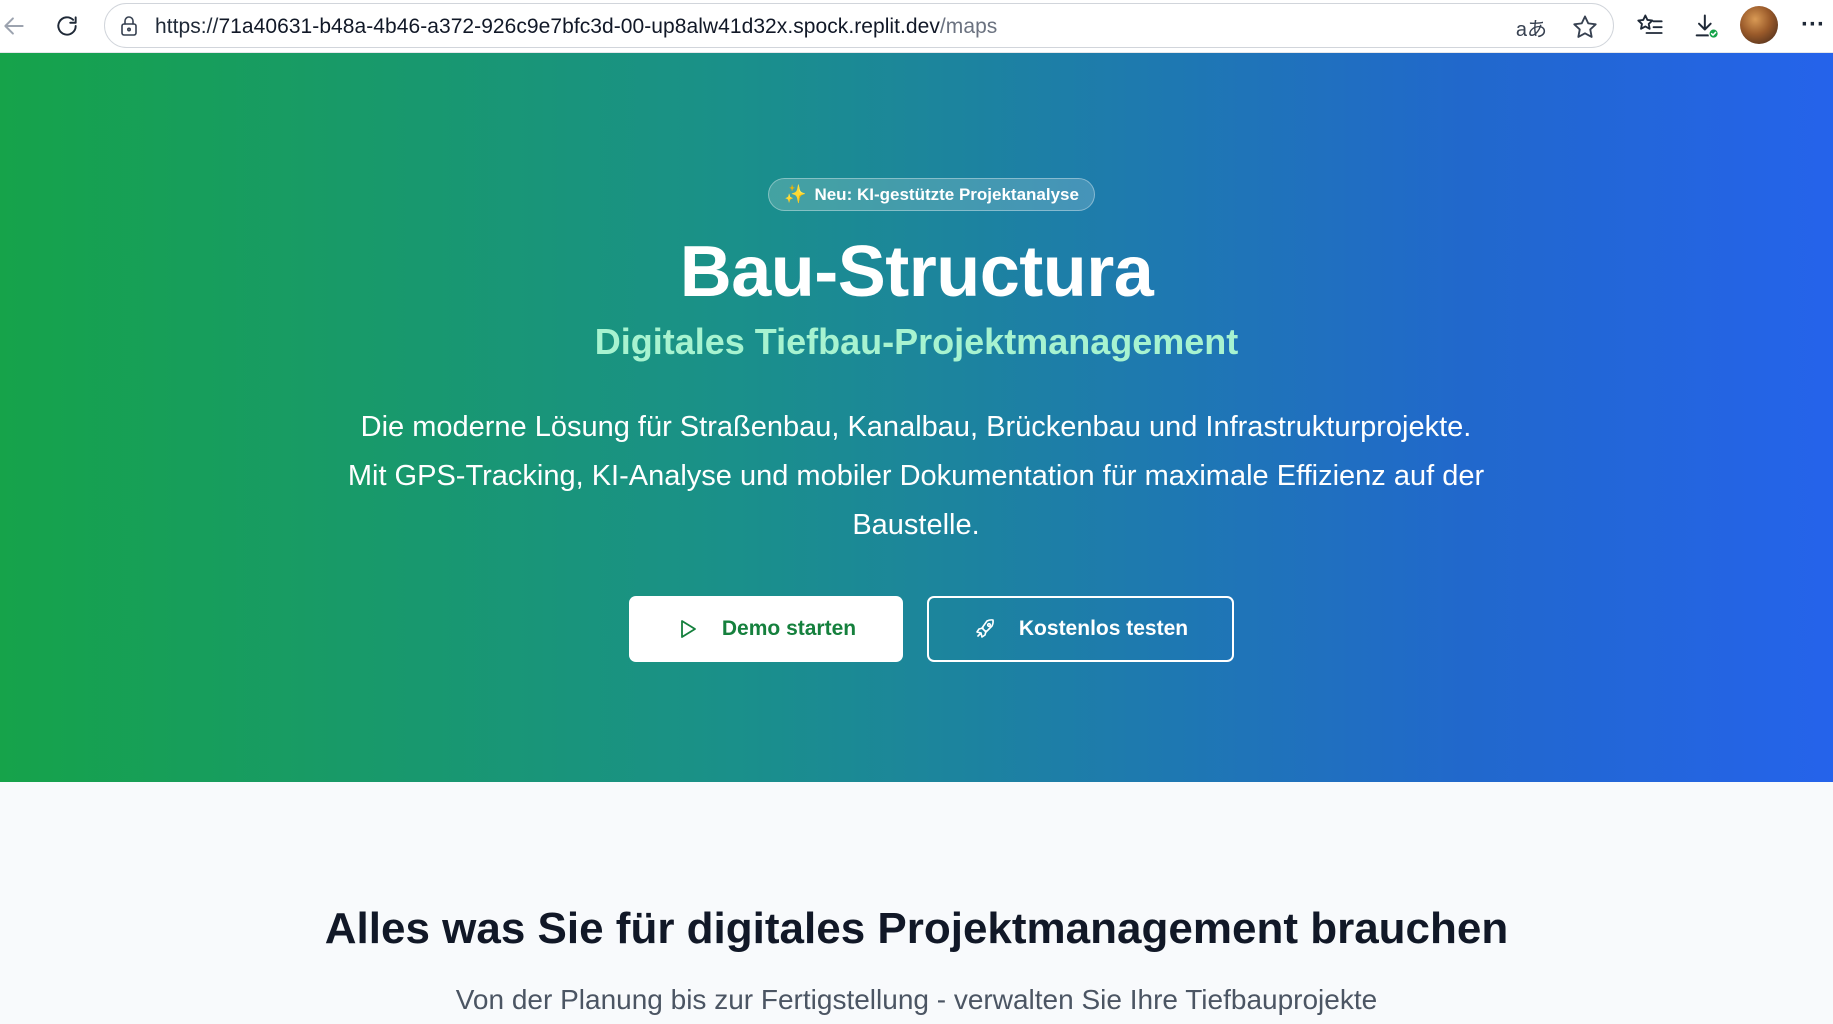  I want to click on new-feature-badge: ✨ Neu: KI-gestützte Projektanalyse, so click(931, 194).